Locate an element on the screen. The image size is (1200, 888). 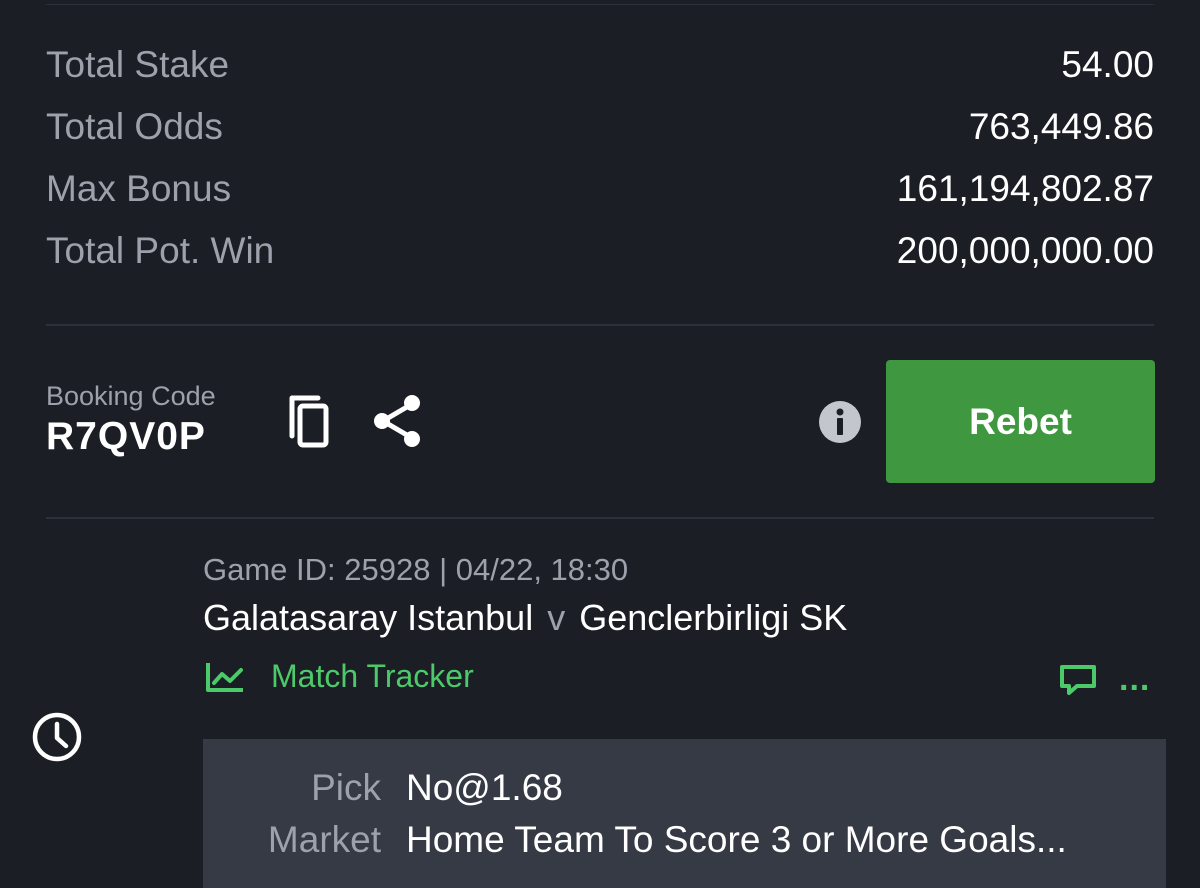
match-tracker-label: Match Tracker is located at coordinates (372, 676).